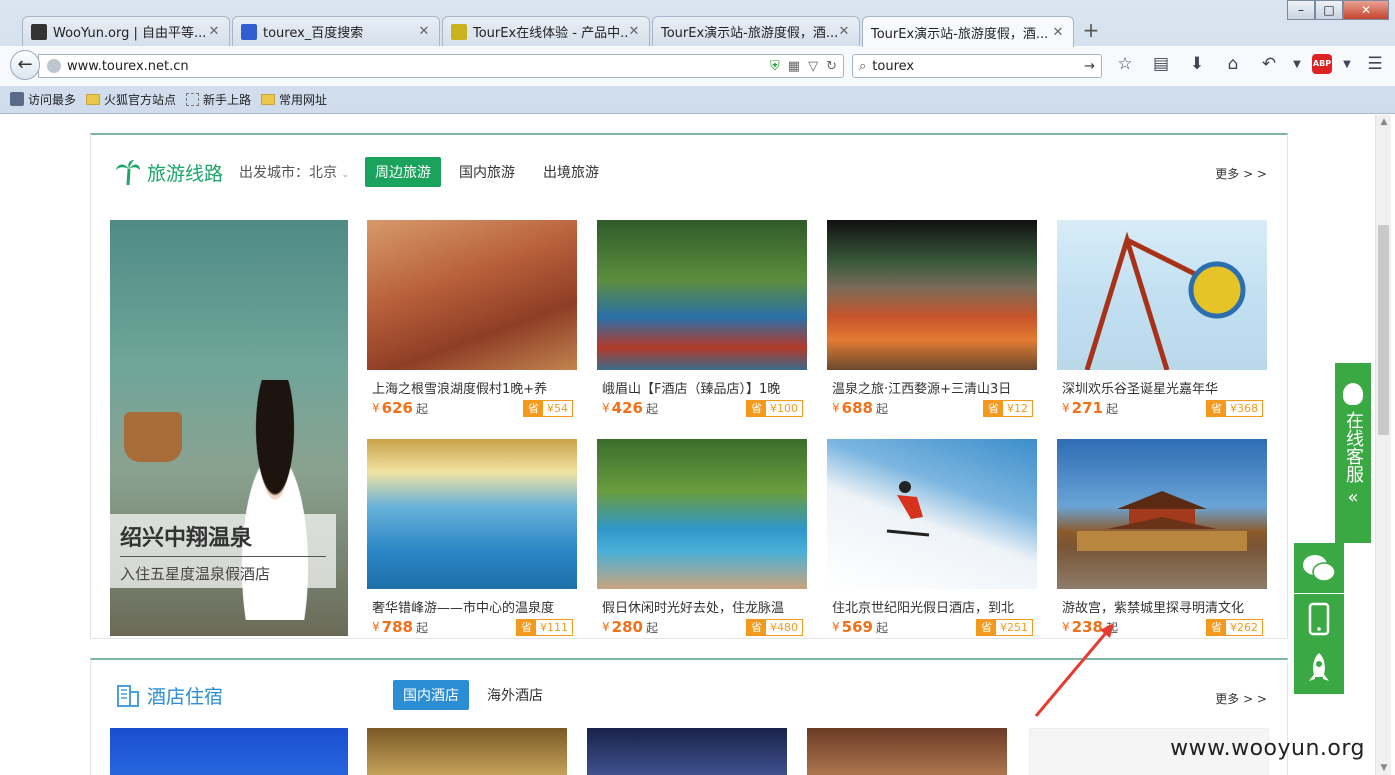  What do you see at coordinates (421, 627) in the screenshot?
I see `price-from-label: 起` at bounding box center [421, 627].